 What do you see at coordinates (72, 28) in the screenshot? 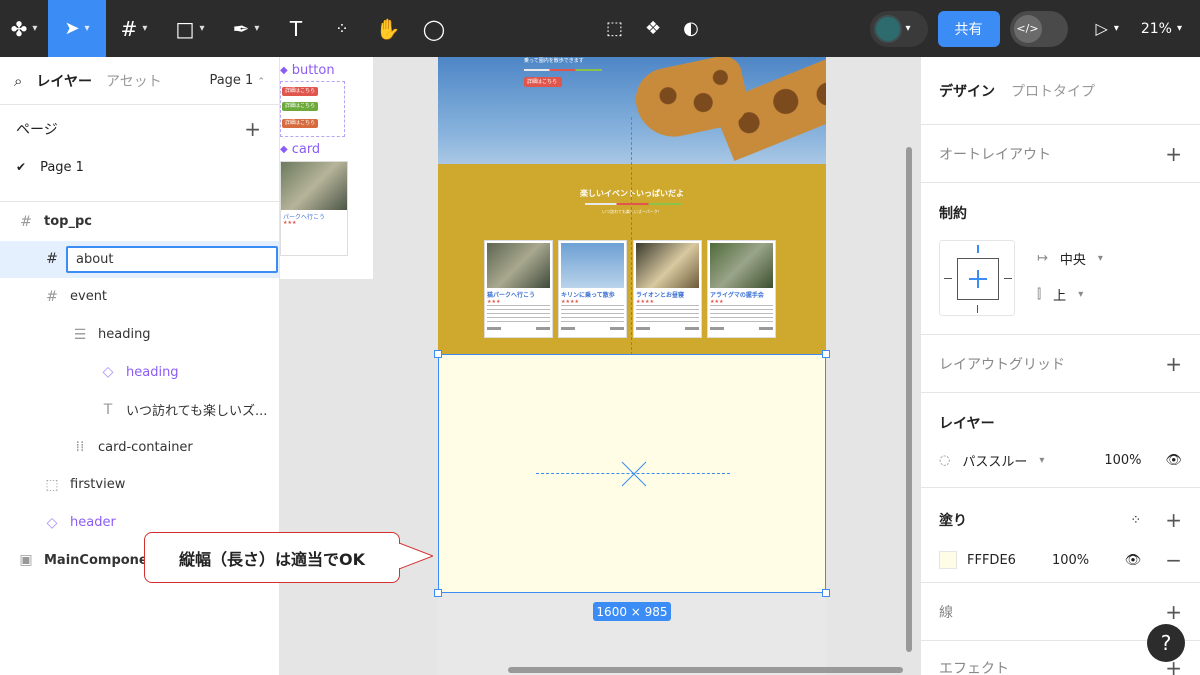
I see `move-tool-icon: ➤` at bounding box center [72, 28].